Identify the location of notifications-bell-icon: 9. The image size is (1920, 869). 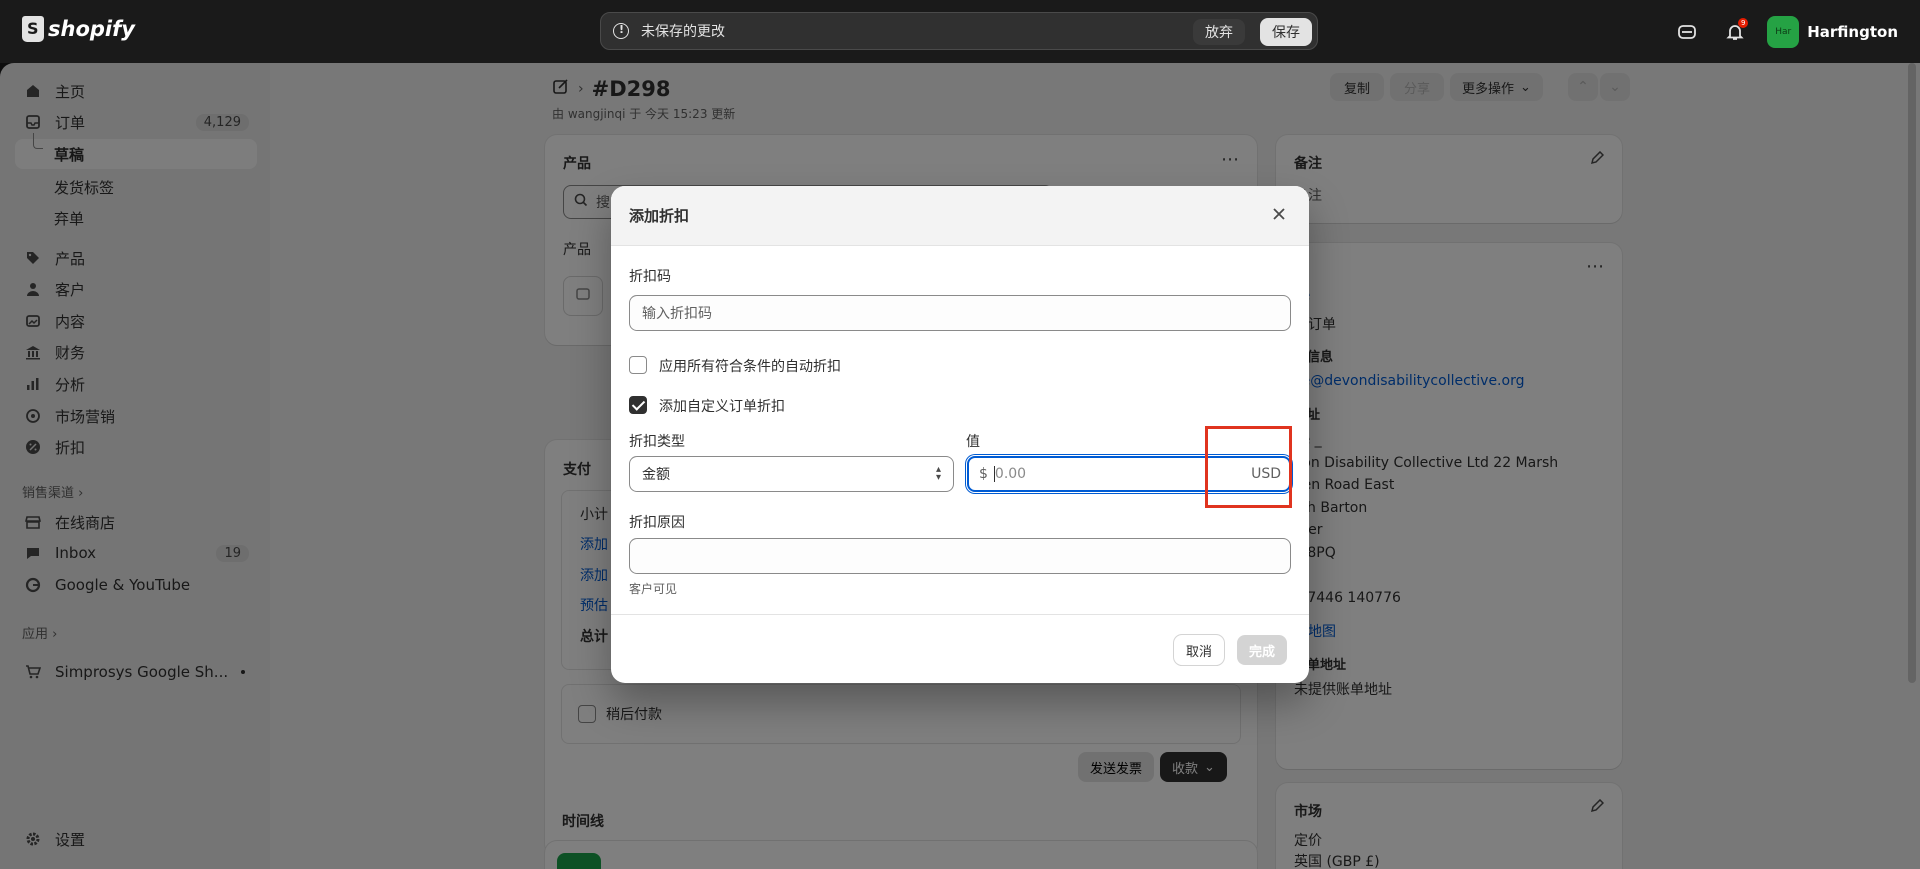
(1735, 32).